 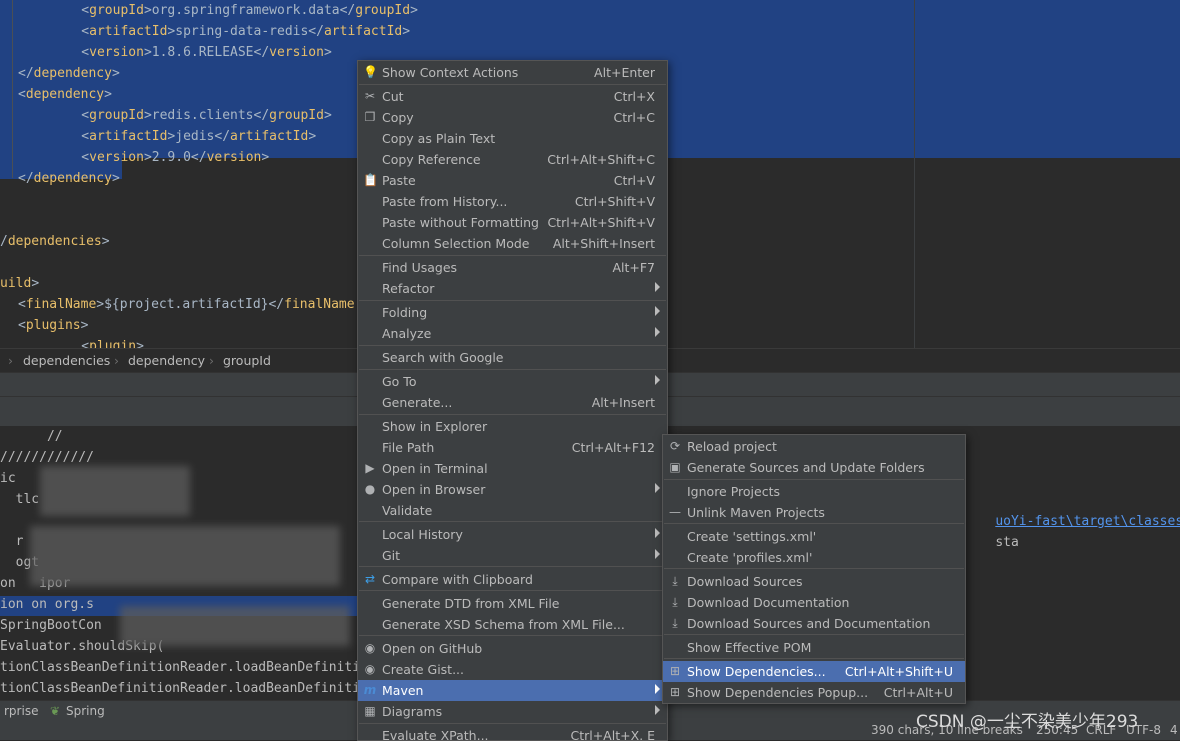 What do you see at coordinates (443, 357) in the screenshot?
I see `menu-item-label: Search with Google` at bounding box center [443, 357].